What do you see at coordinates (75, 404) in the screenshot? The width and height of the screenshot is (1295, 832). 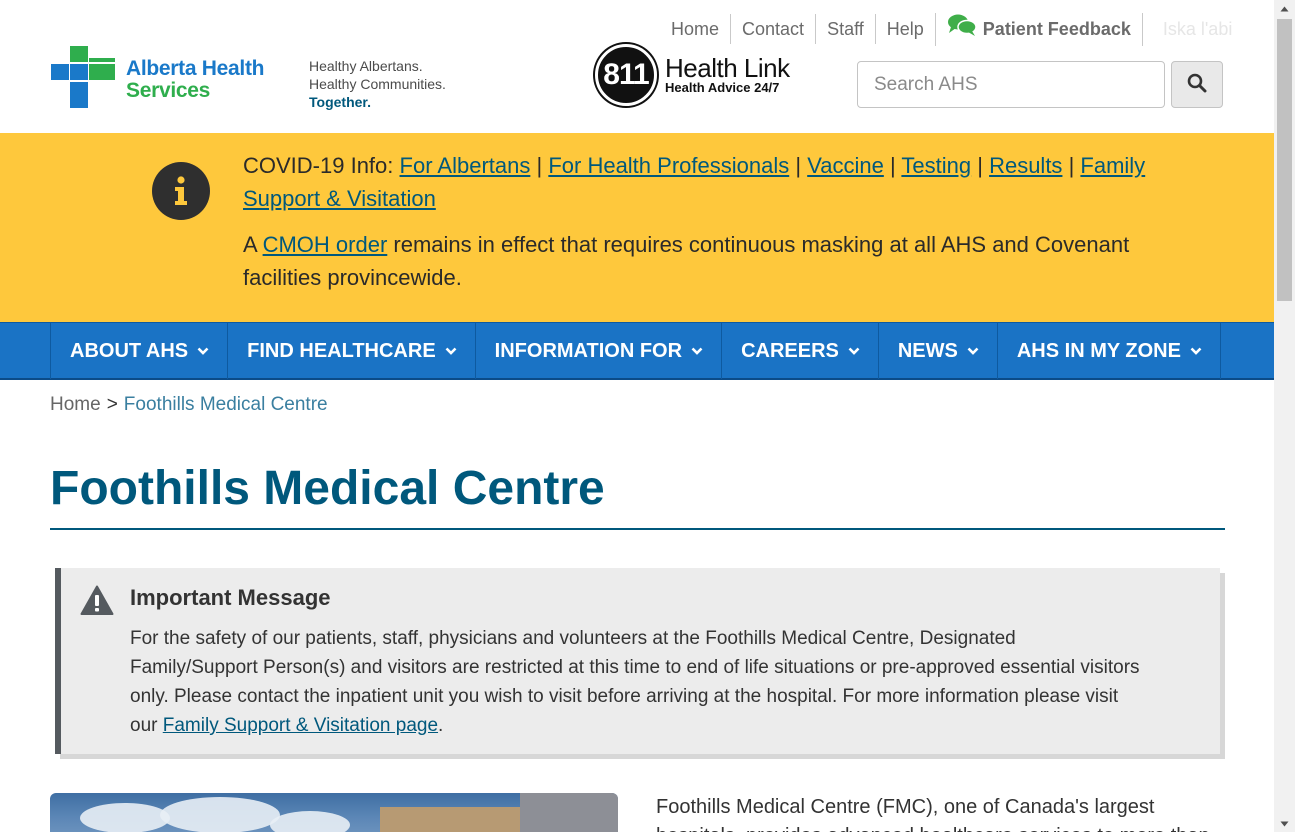 I see `breadcrumb-home-link: Home` at bounding box center [75, 404].